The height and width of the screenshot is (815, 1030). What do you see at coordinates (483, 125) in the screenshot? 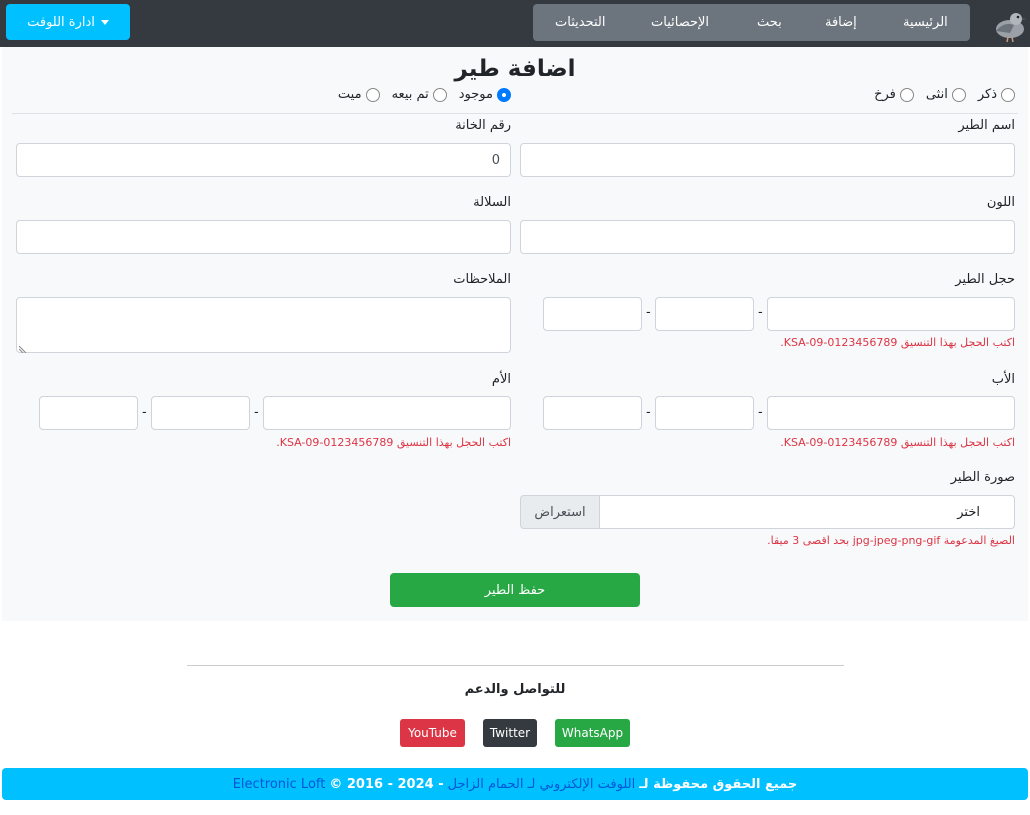
I see `box-number-label: رقم الخانة` at bounding box center [483, 125].